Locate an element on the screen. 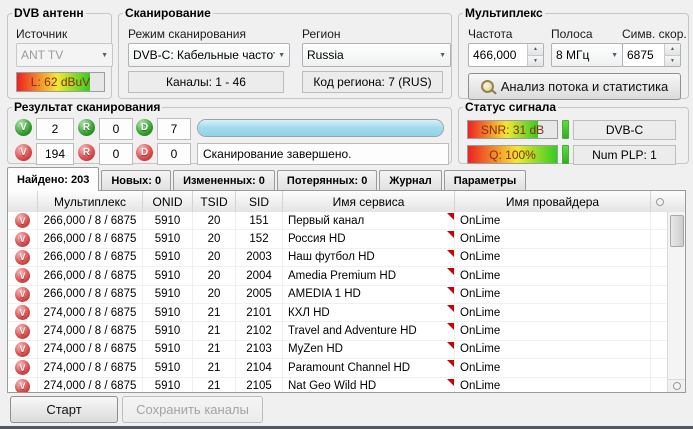  ok-v-icon: V is located at coordinates (23, 127).